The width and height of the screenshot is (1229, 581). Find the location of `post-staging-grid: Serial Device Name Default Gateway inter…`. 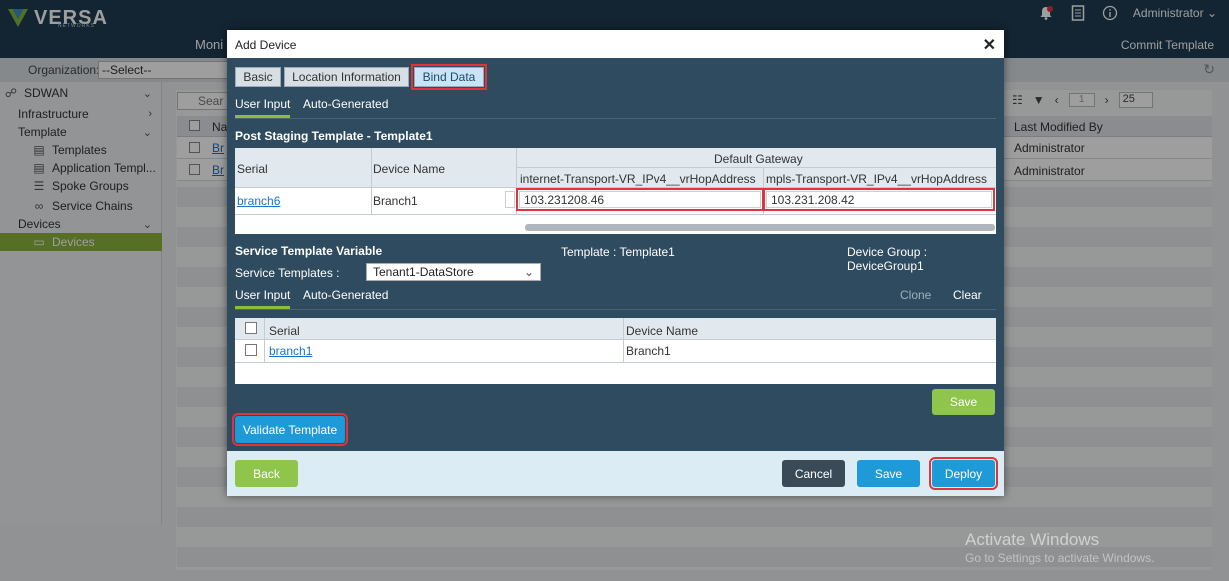

post-staging-grid: Serial Device Name Default Gateway inter… is located at coordinates (615, 191).